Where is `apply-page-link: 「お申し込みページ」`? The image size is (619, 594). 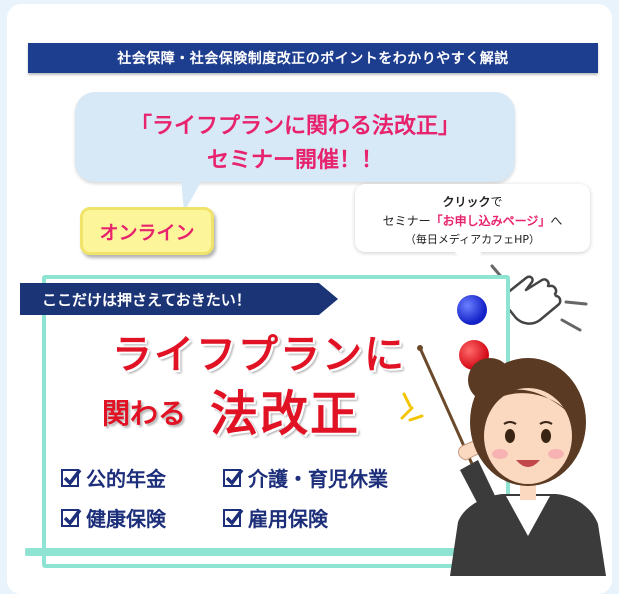 apply-page-link: 「お申し込みページ」 is located at coordinates (491, 221).